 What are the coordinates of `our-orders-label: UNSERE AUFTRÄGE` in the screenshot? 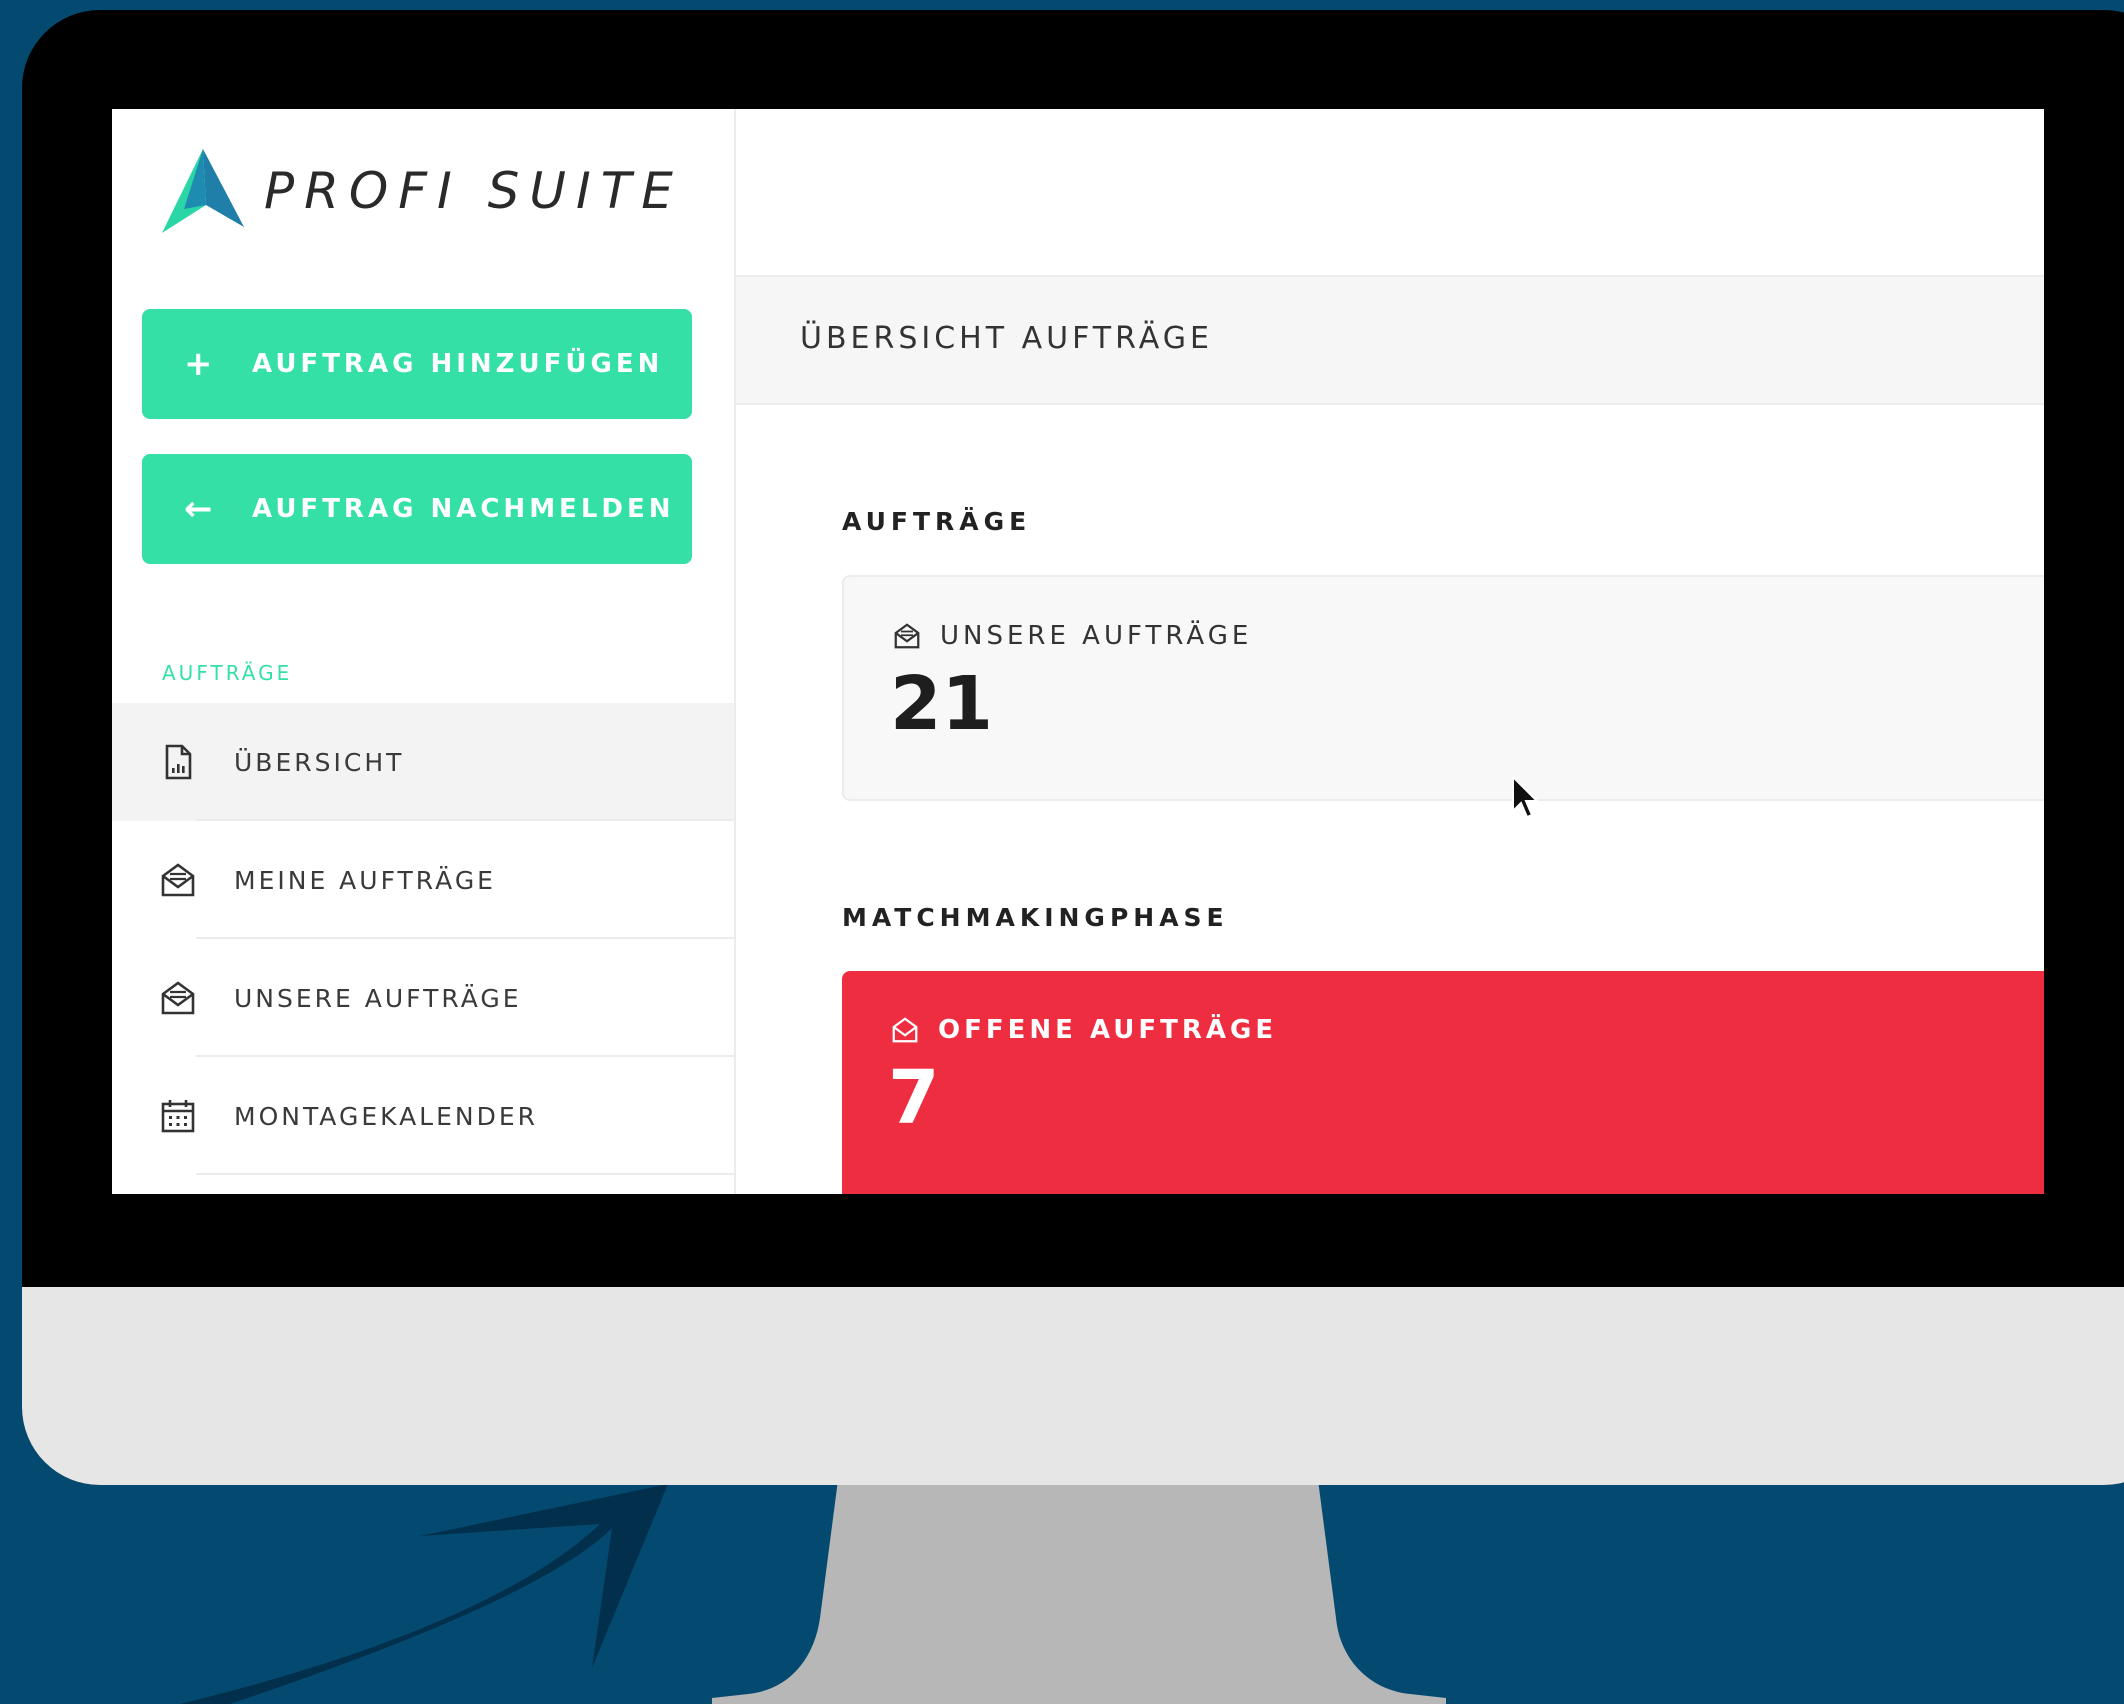 It's located at (1096, 636).